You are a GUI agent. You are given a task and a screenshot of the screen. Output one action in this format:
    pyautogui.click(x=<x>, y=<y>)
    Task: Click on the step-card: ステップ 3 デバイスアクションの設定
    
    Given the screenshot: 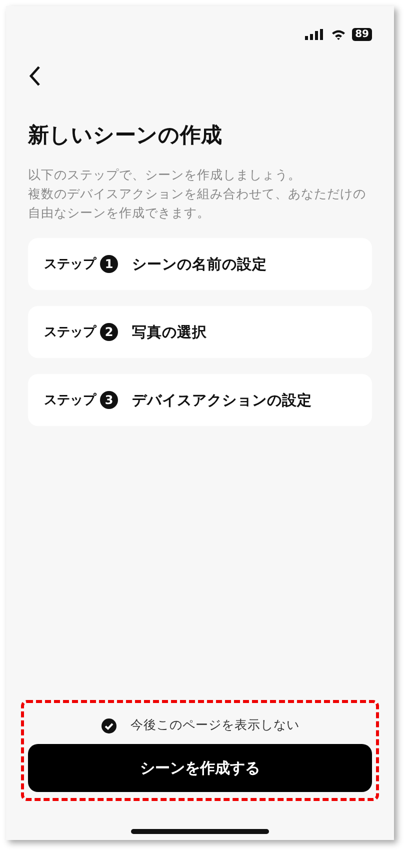 What is the action you would take?
    pyautogui.click(x=200, y=400)
    